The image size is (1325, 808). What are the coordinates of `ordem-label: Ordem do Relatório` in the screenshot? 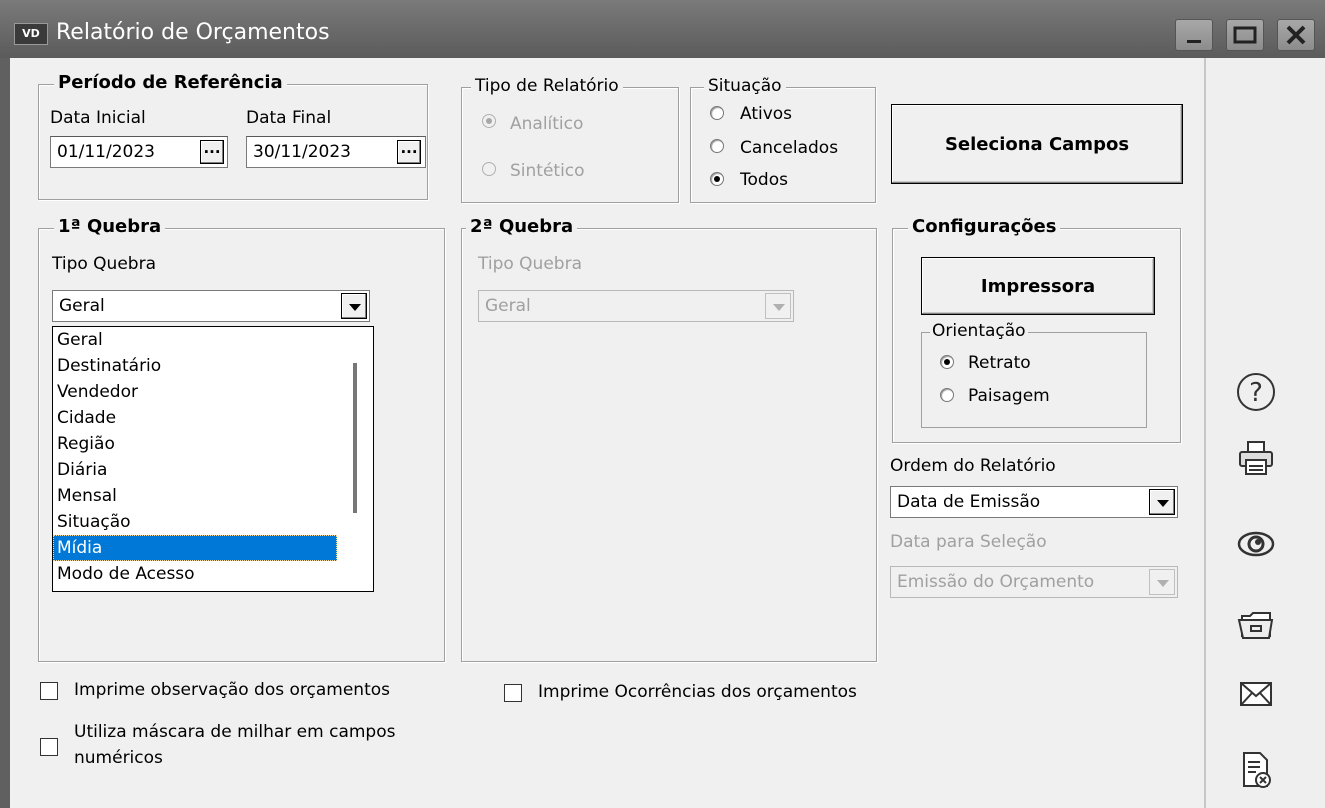 It's located at (973, 466).